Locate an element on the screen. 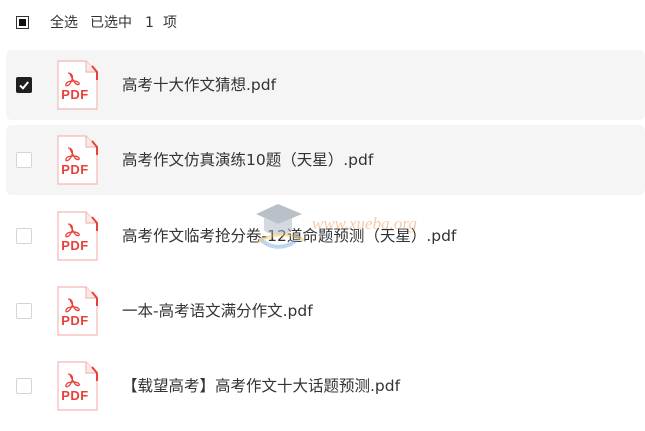  select-all-label: 全选 is located at coordinates (64, 23).